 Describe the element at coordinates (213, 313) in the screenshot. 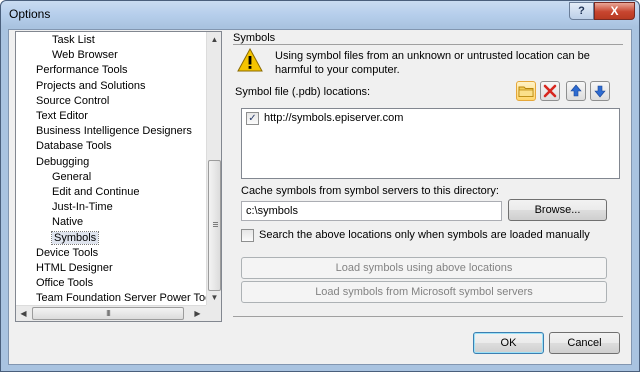

I see `scrollbar-corner` at that location.